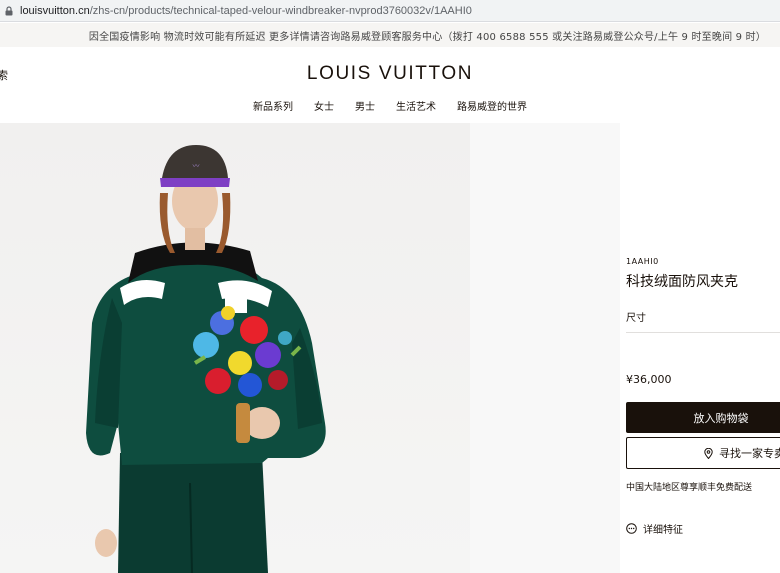  What do you see at coordinates (663, 530) in the screenshot?
I see `details-label: 详细特征` at bounding box center [663, 530].